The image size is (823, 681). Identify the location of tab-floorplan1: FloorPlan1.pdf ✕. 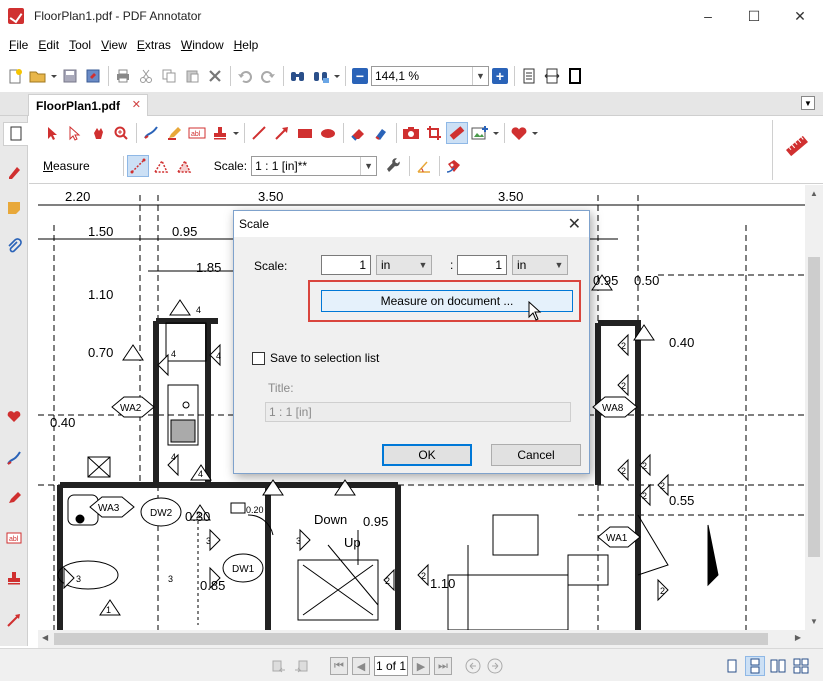
(88, 105).